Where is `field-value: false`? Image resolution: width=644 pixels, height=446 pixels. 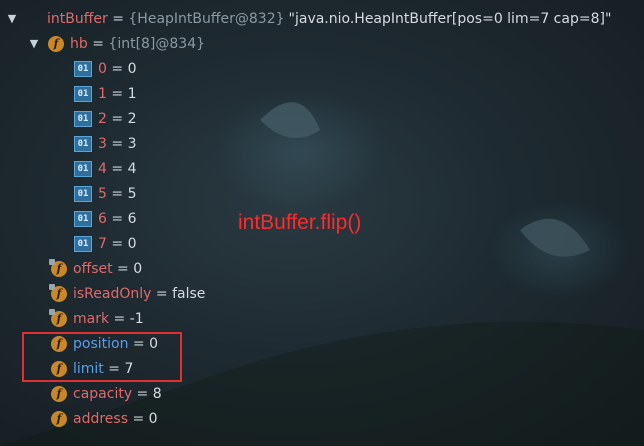
field-value: false is located at coordinates (189, 293).